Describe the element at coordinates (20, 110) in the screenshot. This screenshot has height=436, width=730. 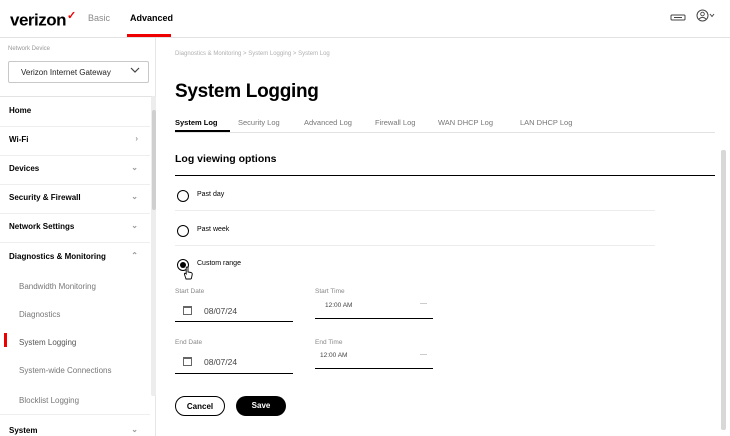
I see `sidebar-item-label: Home` at that location.